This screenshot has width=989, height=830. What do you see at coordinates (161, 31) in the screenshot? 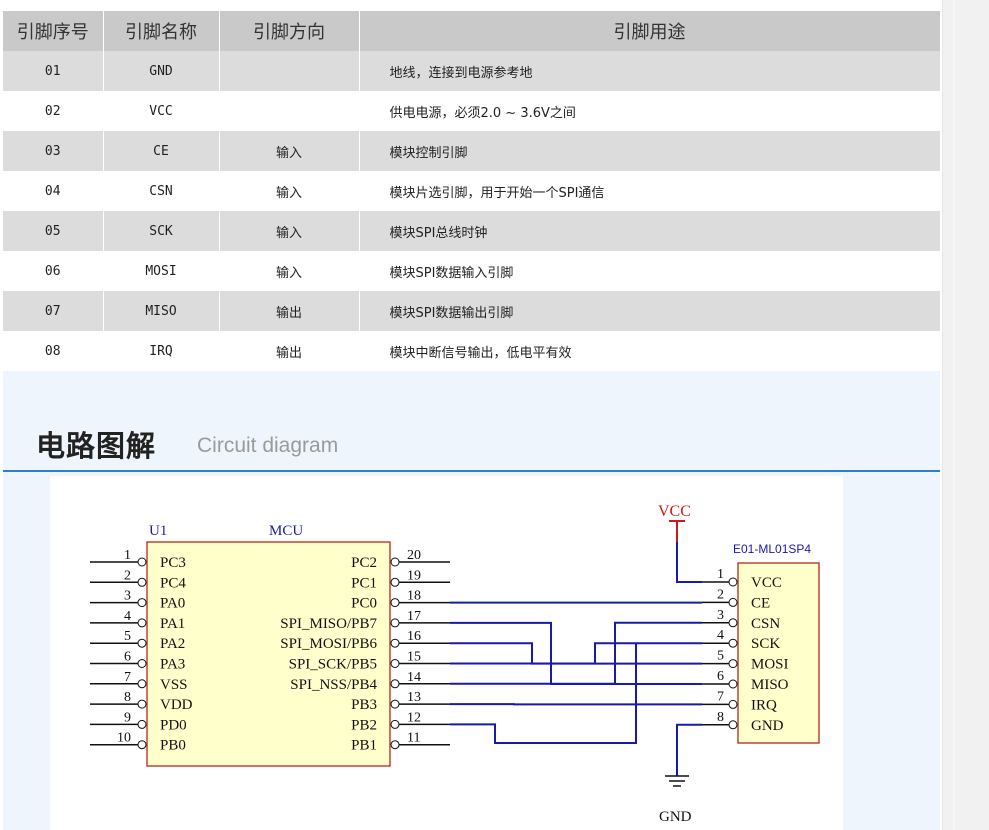
I see `header-pin-name: 引脚名称` at bounding box center [161, 31].